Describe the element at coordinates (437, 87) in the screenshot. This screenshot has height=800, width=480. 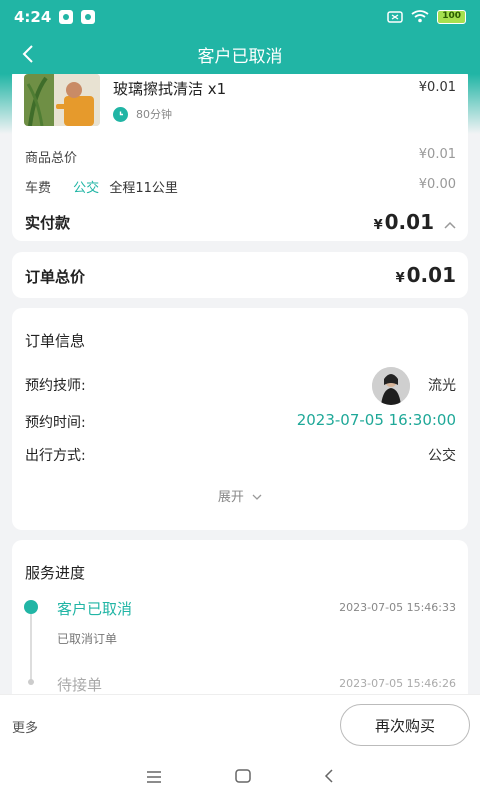
I see `product-price: ¥0.01` at that location.